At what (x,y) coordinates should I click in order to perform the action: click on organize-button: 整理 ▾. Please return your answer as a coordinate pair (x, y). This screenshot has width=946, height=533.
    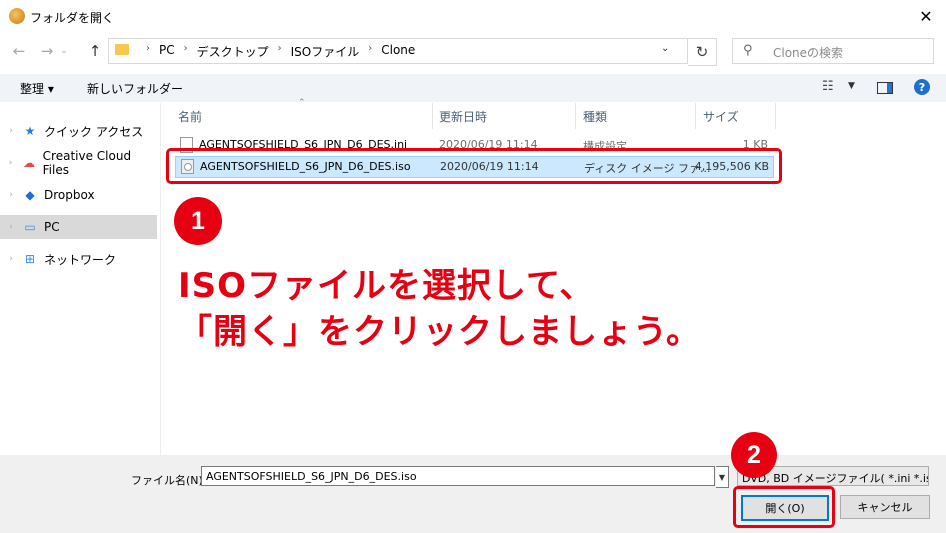
    Looking at the image, I should click on (37, 88).